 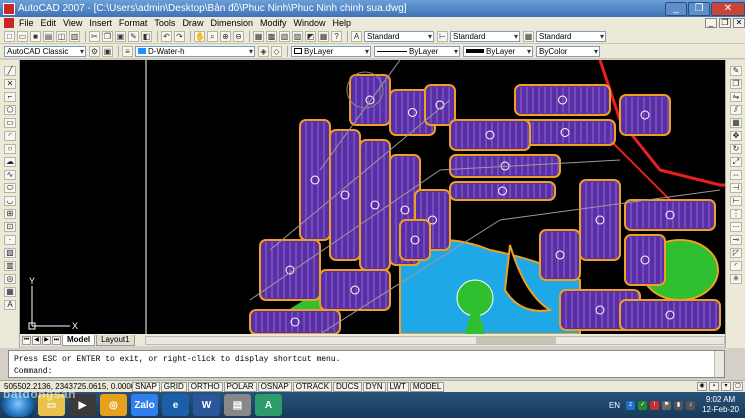 What do you see at coordinates (225, 36) in the screenshot?
I see `zoom-window-icon: ⊕` at bounding box center [225, 36].